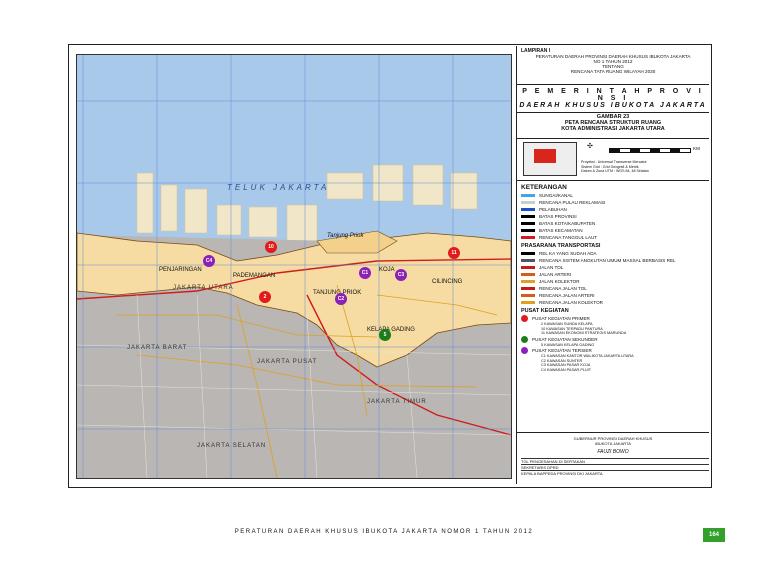 This screenshot has width=768, height=565. What do you see at coordinates (561, 230) in the screenshot?
I see `legend-label: BATAS KECAMATAN` at bounding box center [561, 230].